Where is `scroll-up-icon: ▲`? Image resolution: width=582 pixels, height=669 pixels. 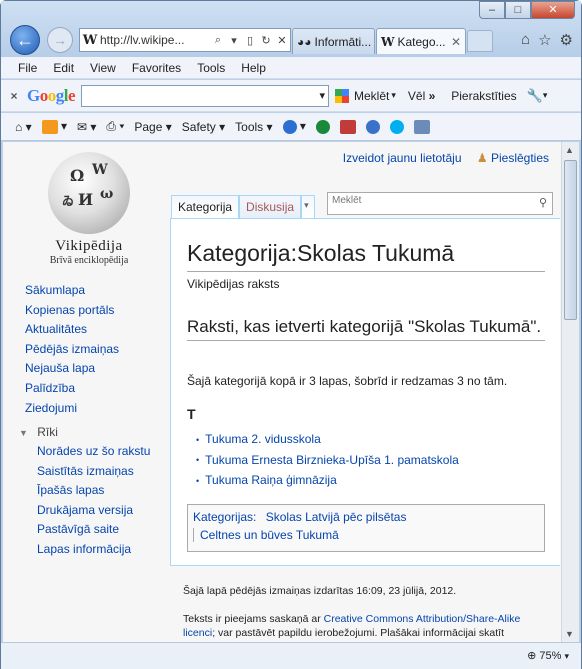
scroll-up-icon: ▲ is located at coordinates (569, 150).